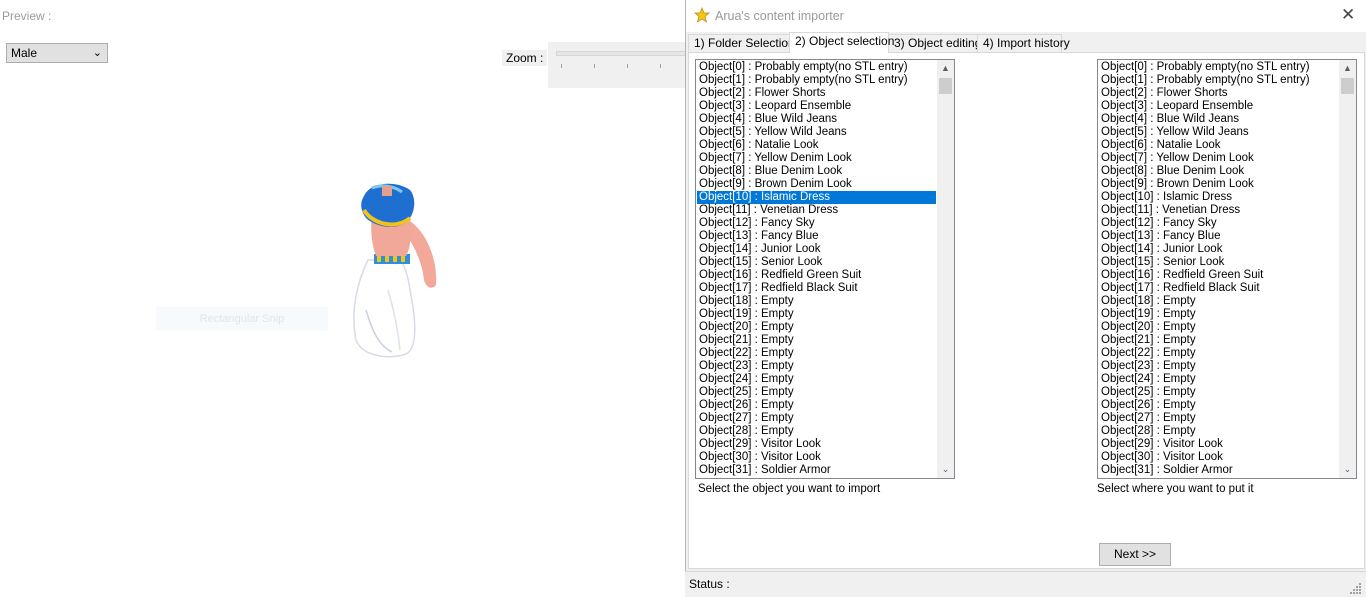  I want to click on tab-object-editing: 3) Object editing, so click(934, 43).